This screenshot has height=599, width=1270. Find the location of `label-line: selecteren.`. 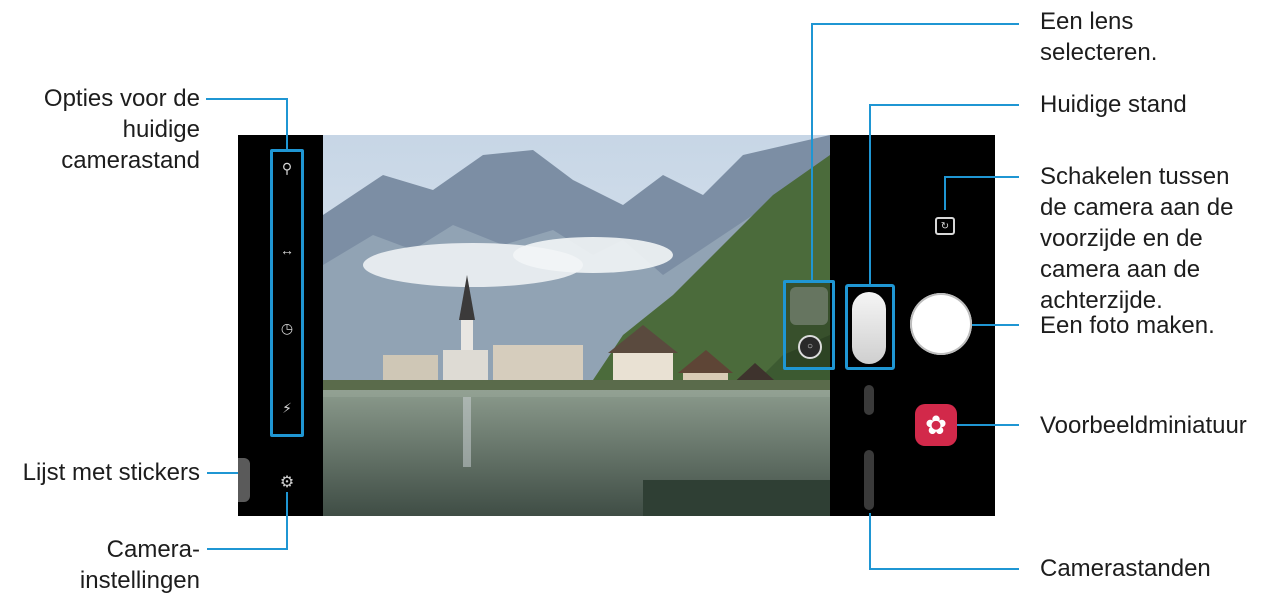

label-line: selecteren. is located at coordinates (1099, 52).